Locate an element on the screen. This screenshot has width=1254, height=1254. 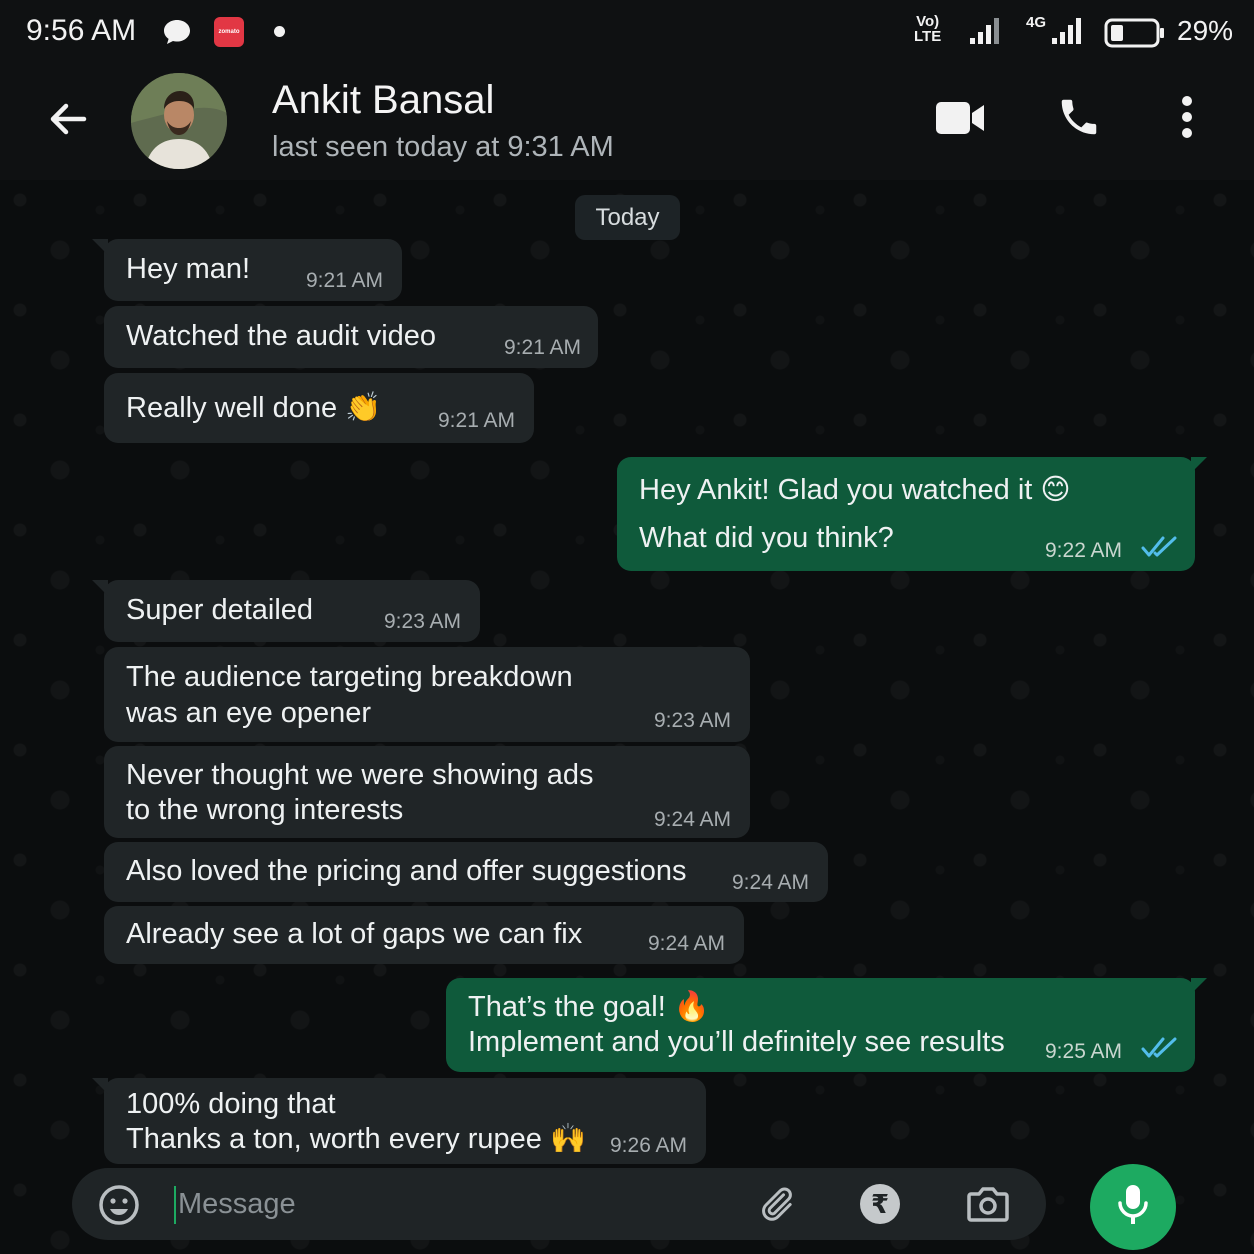
message-time: 9:25 AM is located at coordinates (1084, 1051).